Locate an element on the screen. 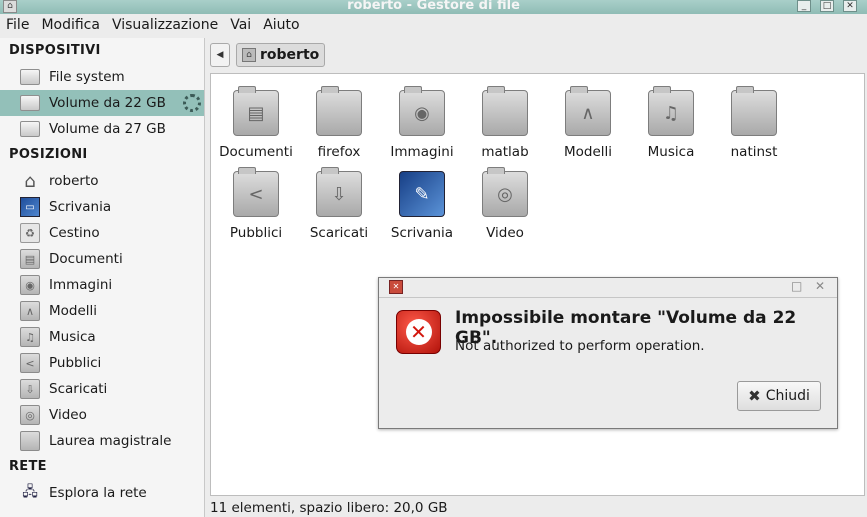 The width and height of the screenshot is (867, 517). dialog-close-button: ✕ is located at coordinates (820, 286).